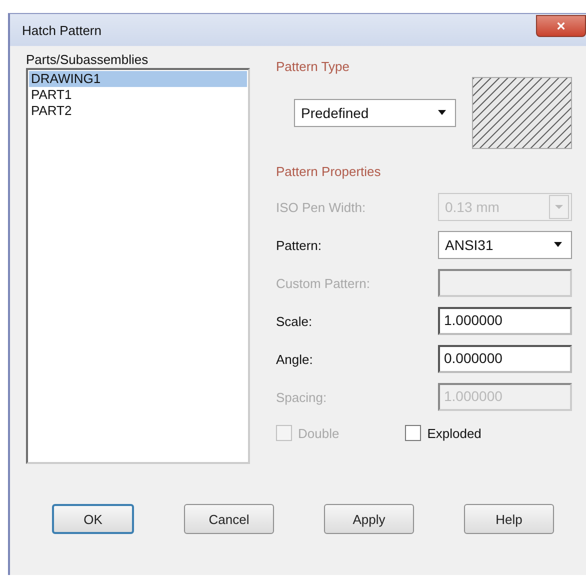  What do you see at coordinates (413, 433) in the screenshot?
I see `checkbox` at bounding box center [413, 433].